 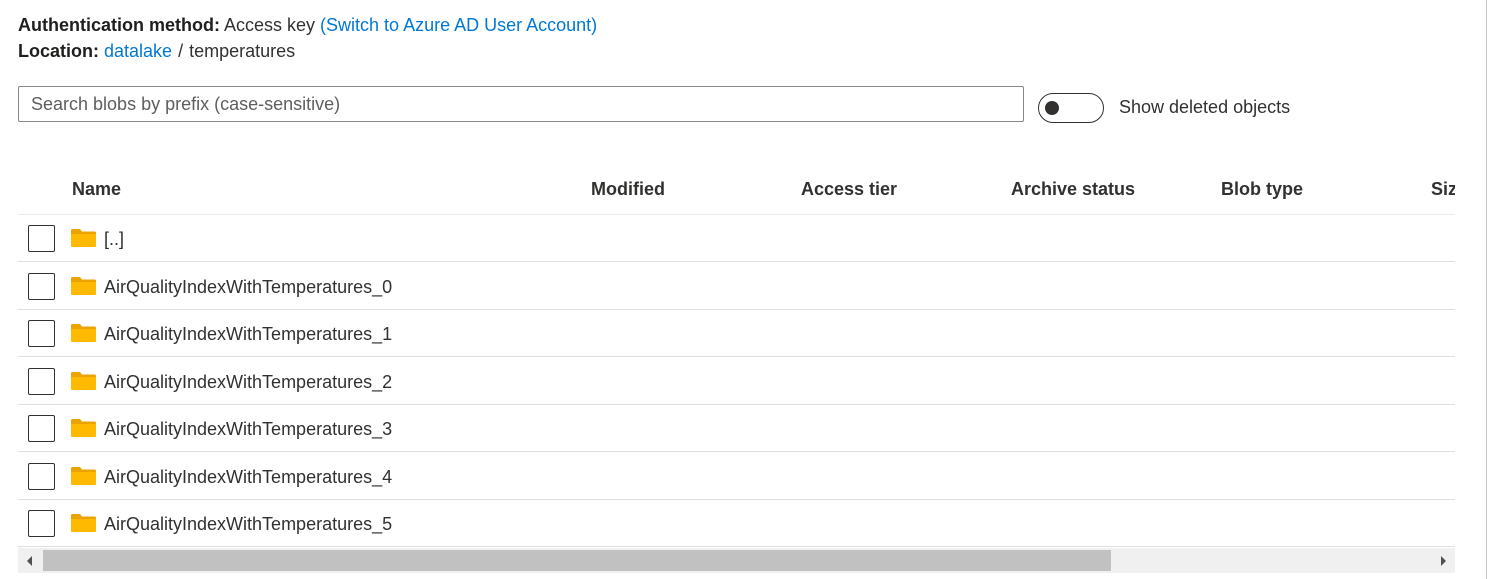 I want to click on show-deleted-toggle, so click(x=1071, y=108).